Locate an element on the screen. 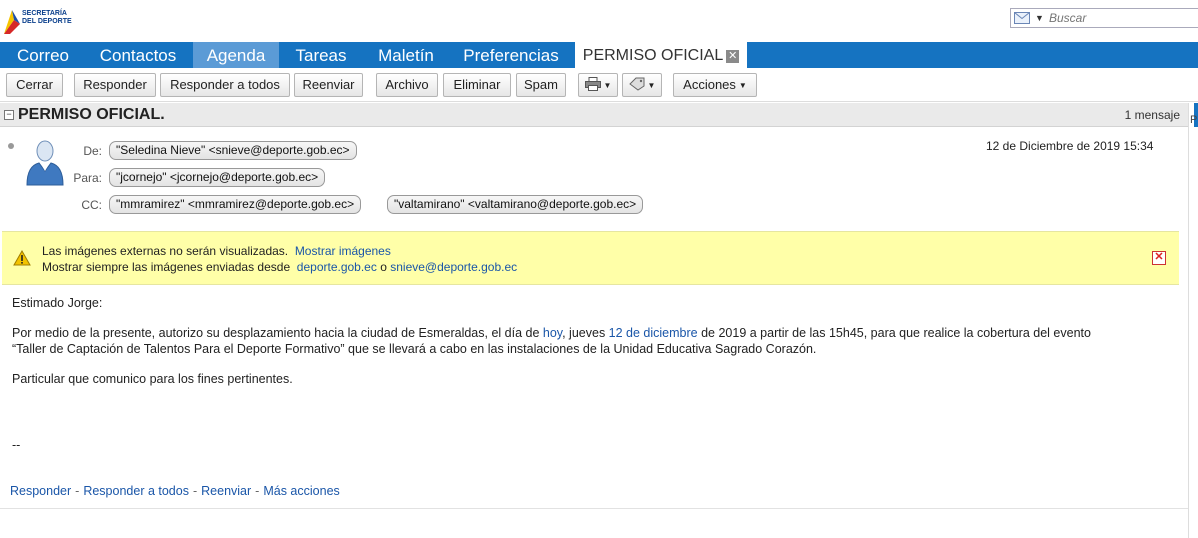  tag-button: ▼ is located at coordinates (642, 85).